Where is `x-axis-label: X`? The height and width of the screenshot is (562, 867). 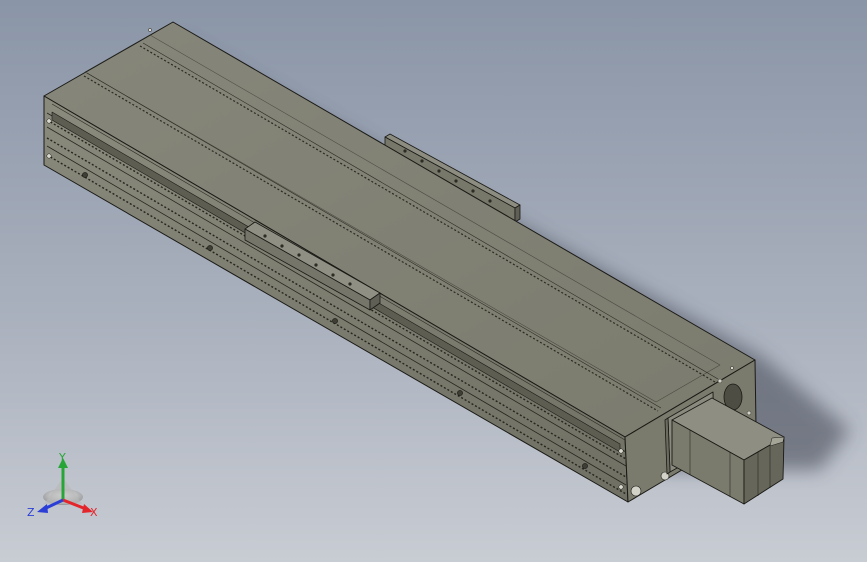
x-axis-label: X is located at coordinates (94, 512).